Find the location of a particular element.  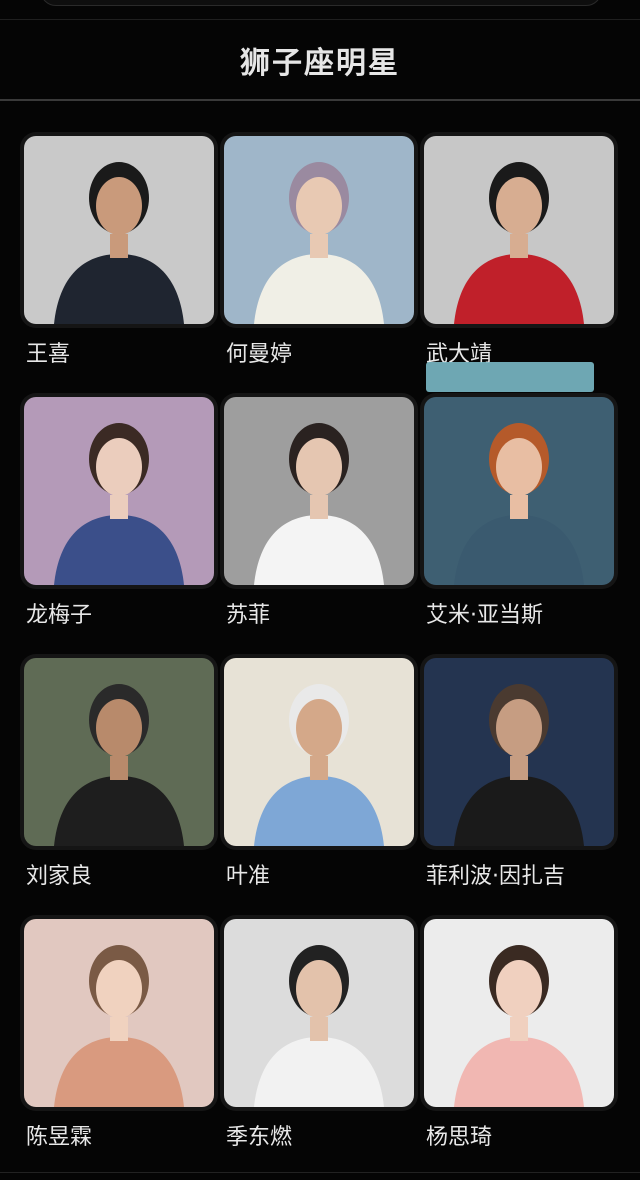

celebrity-card: 龙梅子 is located at coordinates (119, 527).